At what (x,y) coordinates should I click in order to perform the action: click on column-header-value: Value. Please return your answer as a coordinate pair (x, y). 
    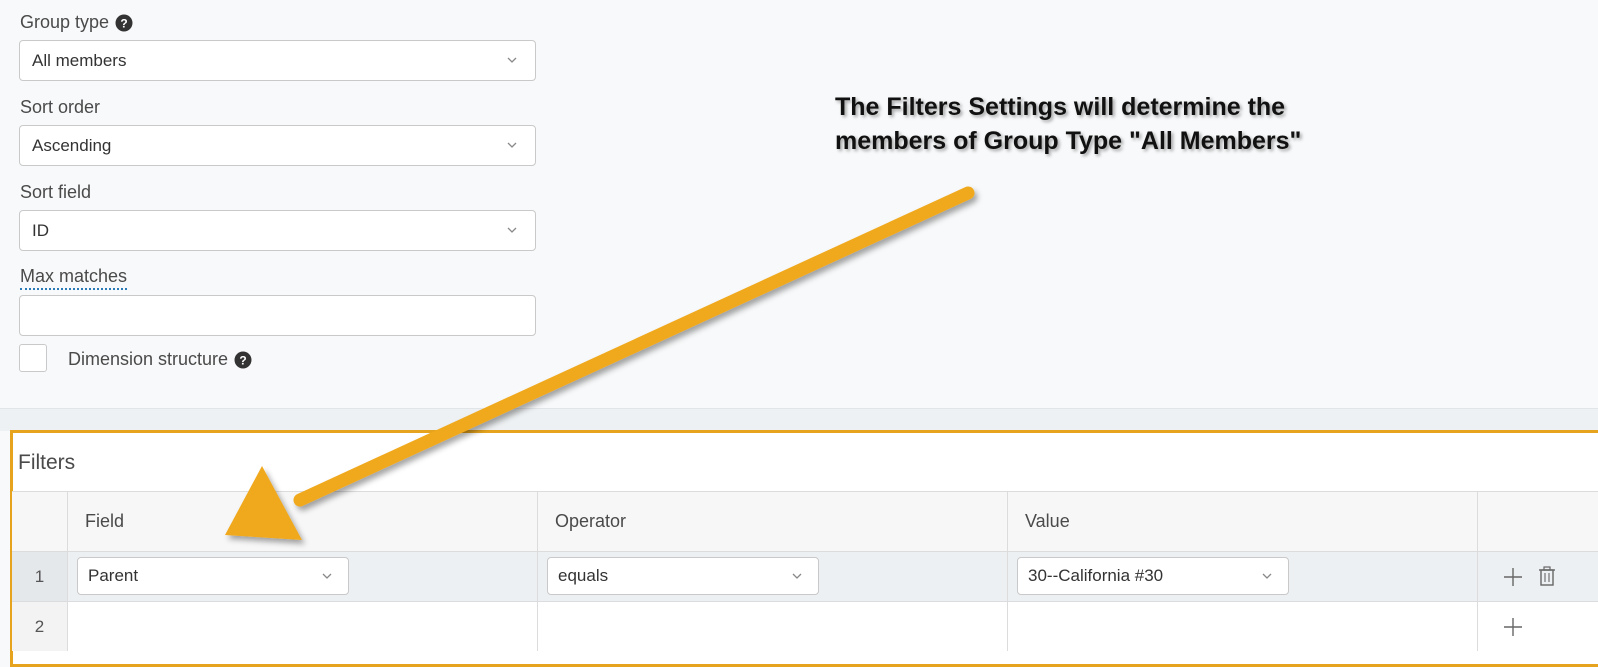
    Looking at the image, I should click on (1243, 521).